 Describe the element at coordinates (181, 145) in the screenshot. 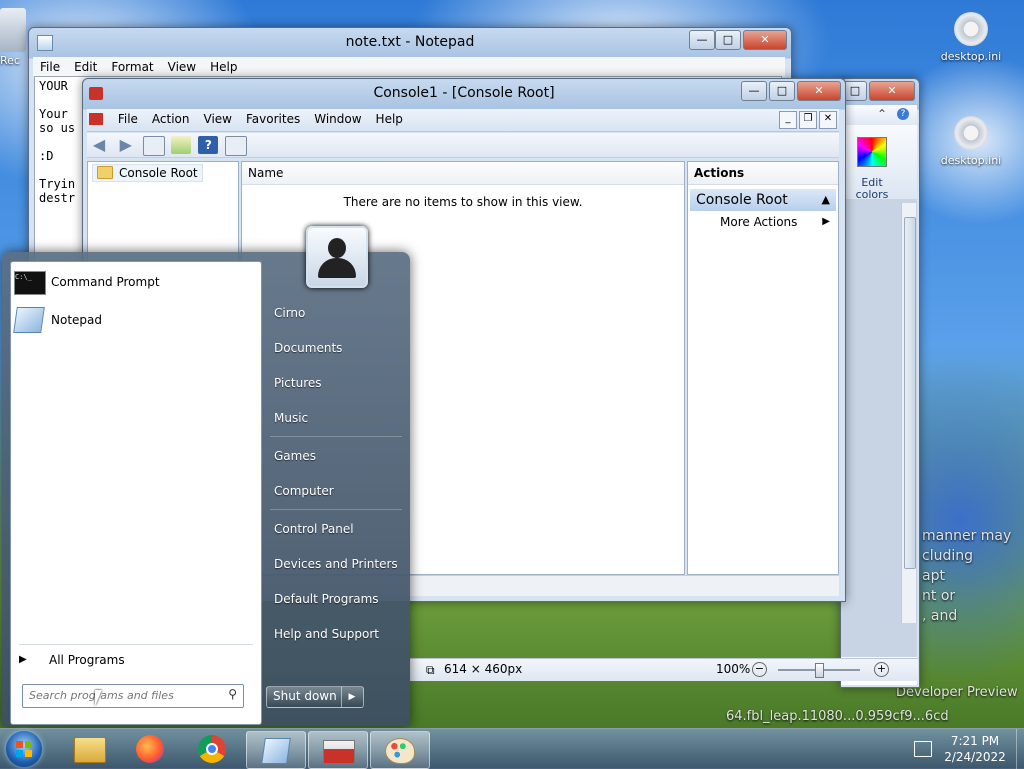

I see `export-list-icon` at that location.